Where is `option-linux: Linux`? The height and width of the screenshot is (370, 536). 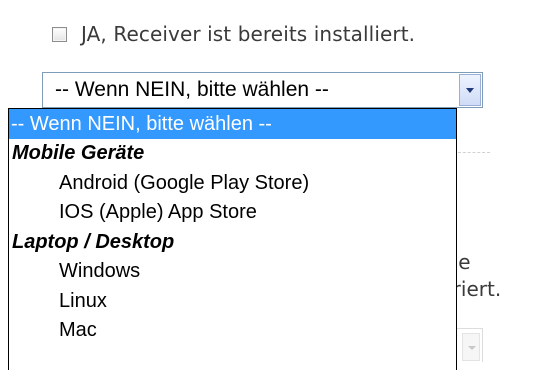 option-linux: Linux is located at coordinates (232, 302).